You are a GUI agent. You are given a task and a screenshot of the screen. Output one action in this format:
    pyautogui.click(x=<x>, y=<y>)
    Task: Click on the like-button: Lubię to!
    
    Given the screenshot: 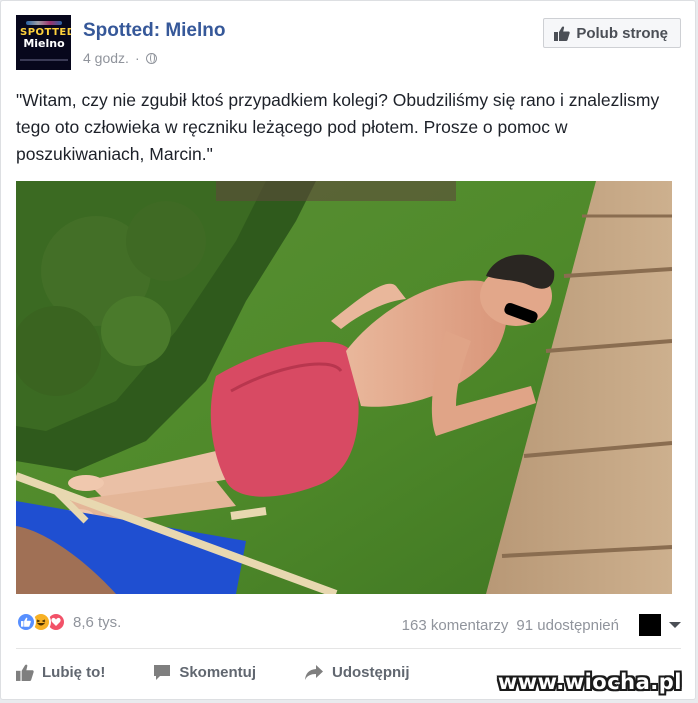 What is the action you would take?
    pyautogui.click(x=60, y=672)
    